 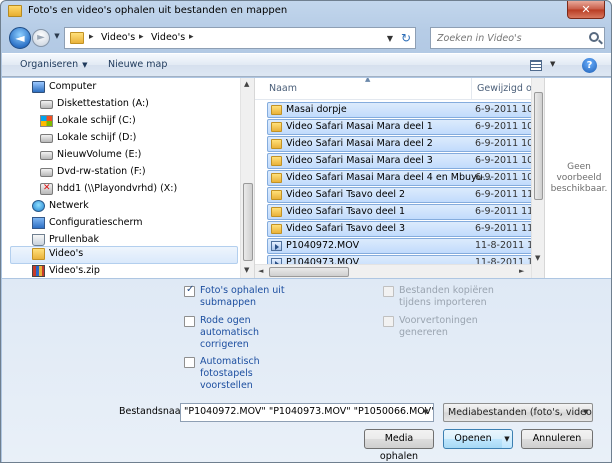 What do you see at coordinates (393, 271) in the screenshot?
I see `file-list-horizontal-scrollbar: ◄ ►` at bounding box center [393, 271].